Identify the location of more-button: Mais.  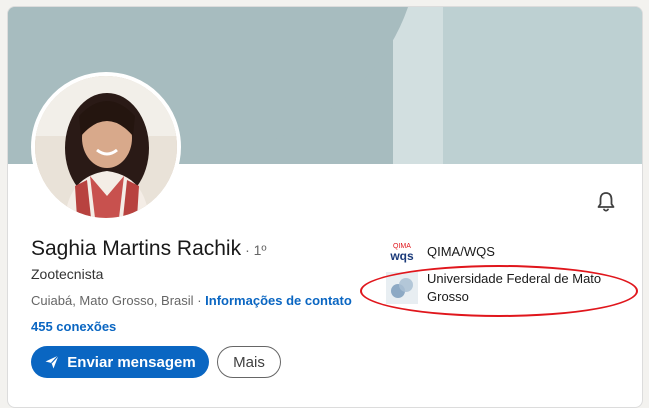
(249, 362).